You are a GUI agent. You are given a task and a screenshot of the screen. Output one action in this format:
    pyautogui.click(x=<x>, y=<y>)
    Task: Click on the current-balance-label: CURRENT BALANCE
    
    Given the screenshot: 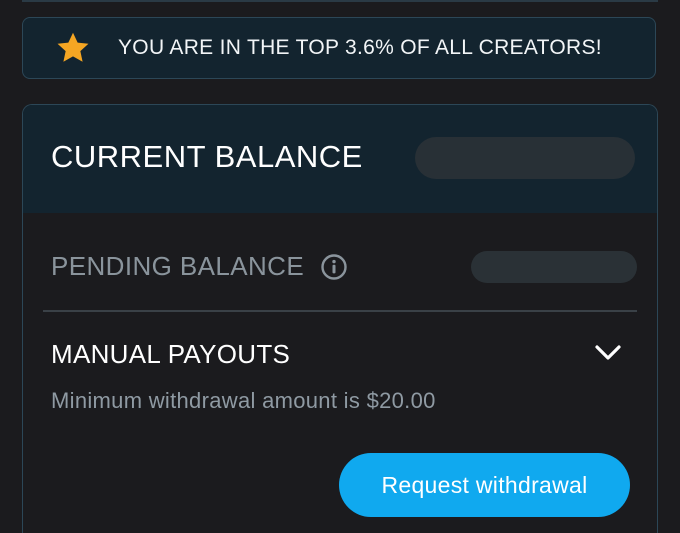 What is the action you would take?
    pyautogui.click(x=207, y=156)
    